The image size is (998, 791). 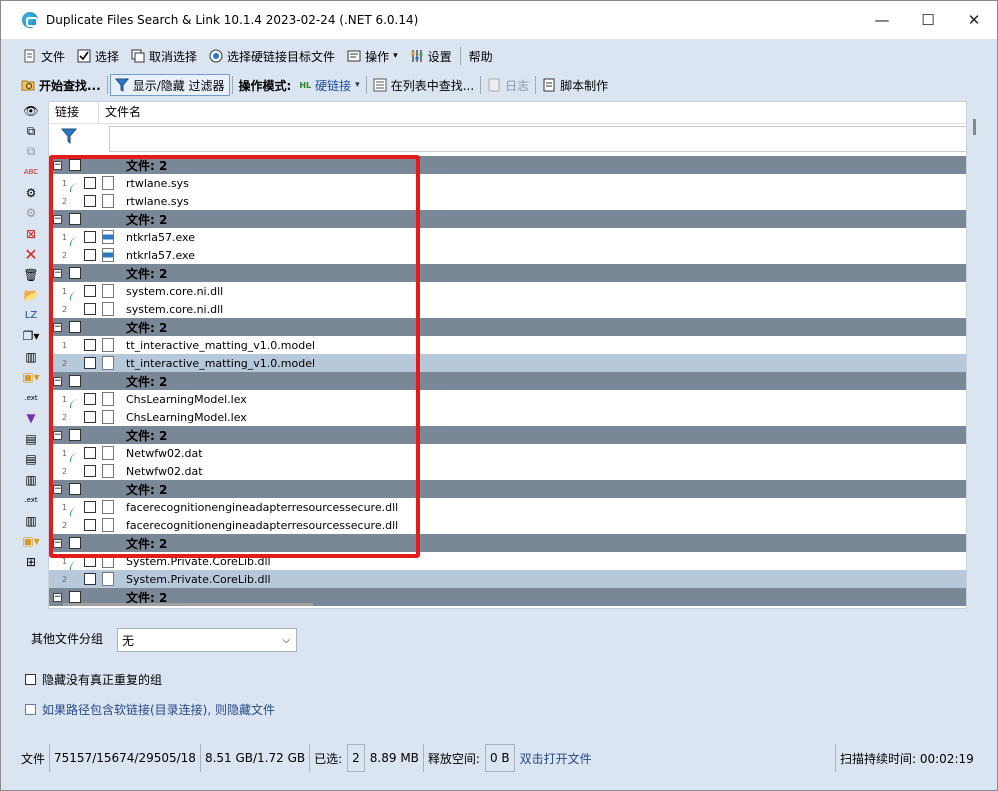 What do you see at coordinates (34, 758) in the screenshot?
I see `status-files-label: 文件` at bounding box center [34, 758].